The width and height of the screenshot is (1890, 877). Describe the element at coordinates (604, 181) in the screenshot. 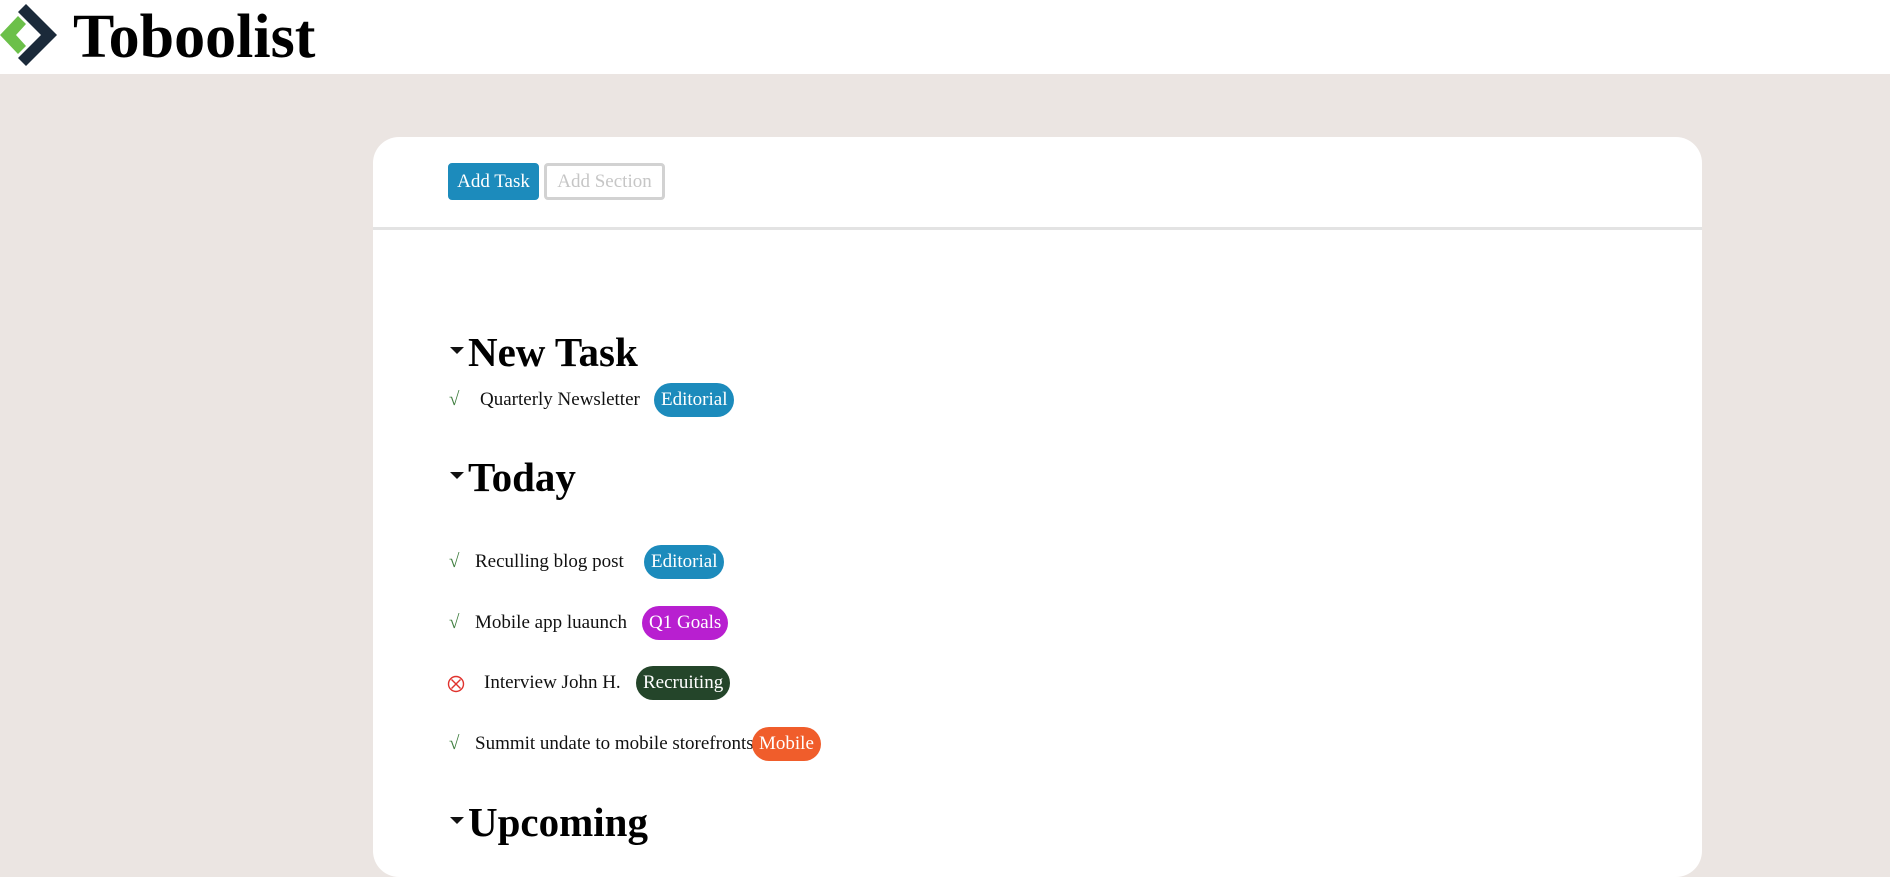

I see `add-section-button: Add Section` at that location.